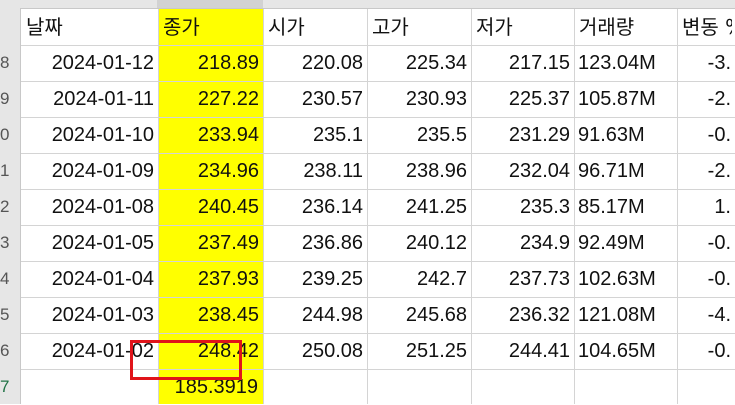  Describe the element at coordinates (313, 99) in the screenshot. I see `table-cell: 230.57` at that location.